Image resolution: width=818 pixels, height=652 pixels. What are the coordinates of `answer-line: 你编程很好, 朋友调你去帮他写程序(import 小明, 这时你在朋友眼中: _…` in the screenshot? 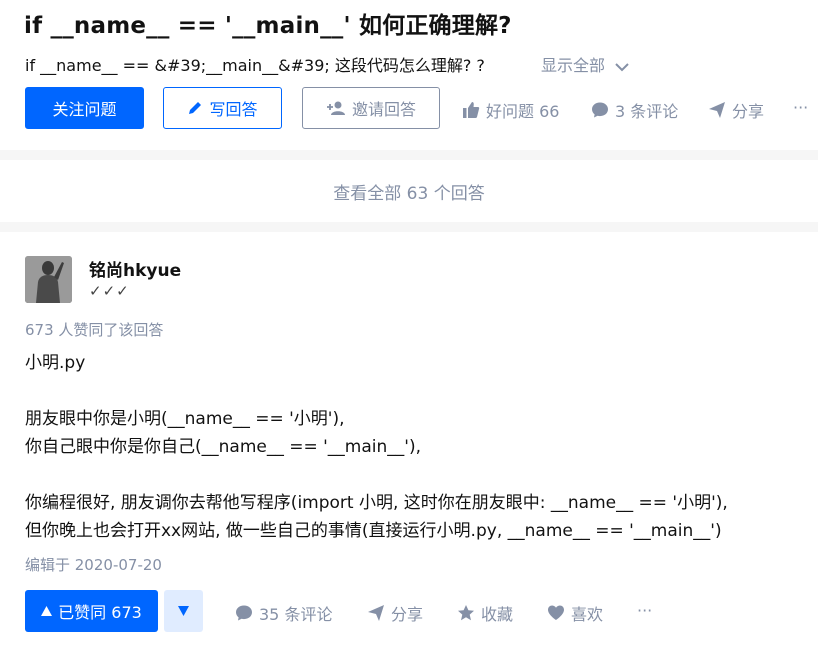 It's located at (376, 503).